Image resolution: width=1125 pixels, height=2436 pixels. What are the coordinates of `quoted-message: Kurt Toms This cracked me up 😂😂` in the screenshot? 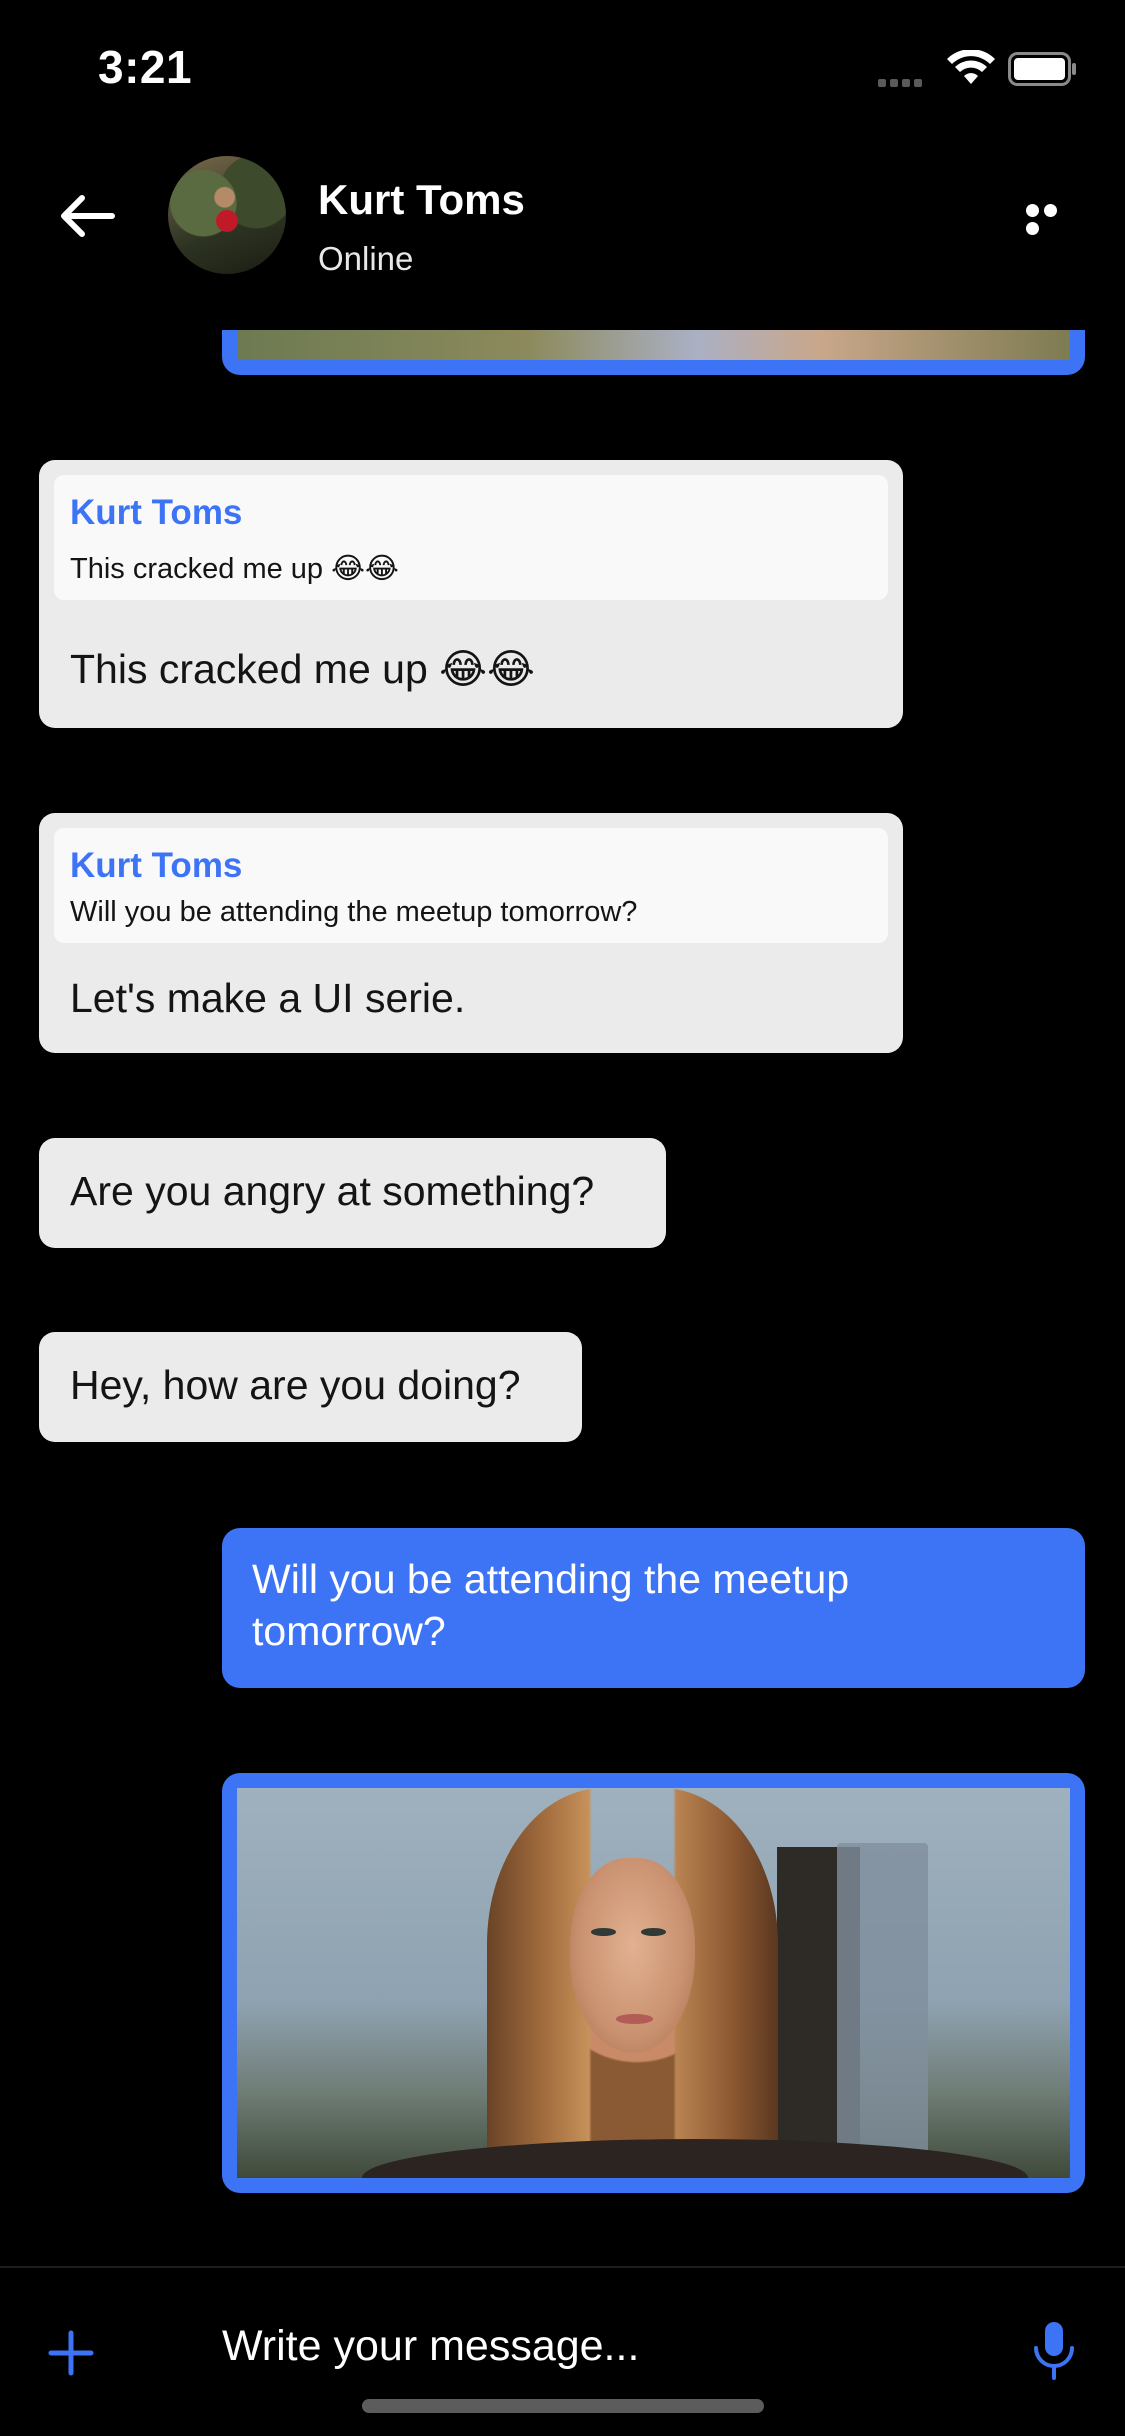 It's located at (471, 537).